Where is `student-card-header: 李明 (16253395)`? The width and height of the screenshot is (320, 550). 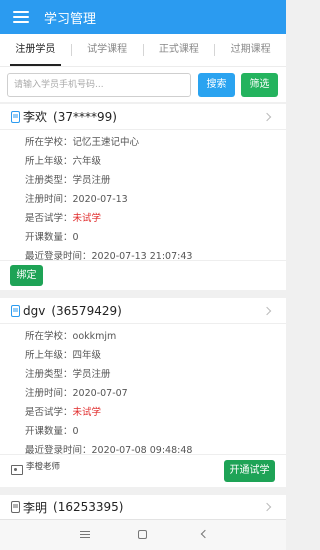 student-card-header: 李明 (16253395) is located at coordinates (143, 507).